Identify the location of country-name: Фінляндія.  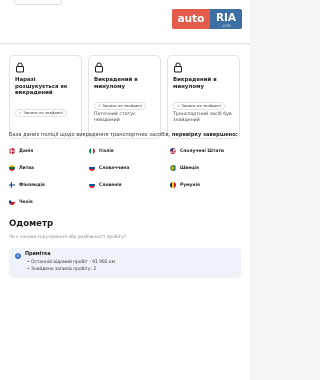
(32, 185).